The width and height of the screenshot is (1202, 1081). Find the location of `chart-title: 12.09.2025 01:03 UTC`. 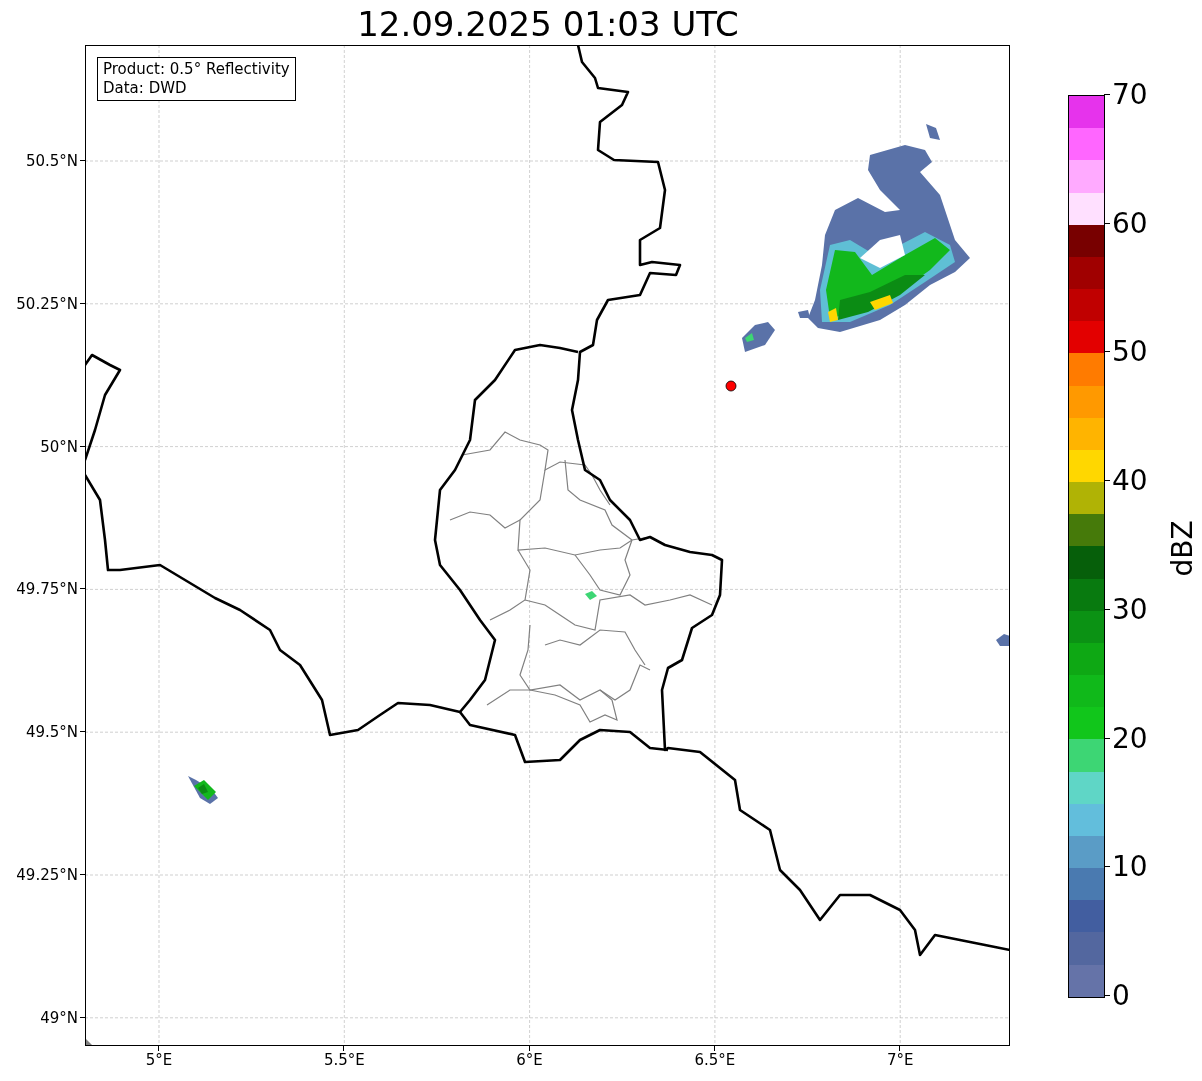

chart-title: 12.09.2025 01:03 UTC is located at coordinates (548, 24).